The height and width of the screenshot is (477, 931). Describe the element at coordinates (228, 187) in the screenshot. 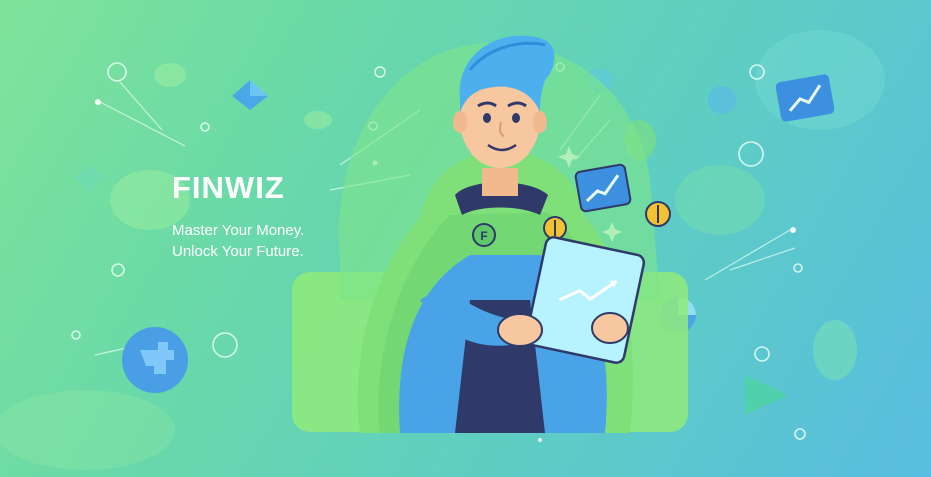

I see `brand-title: FINWIZ` at that location.